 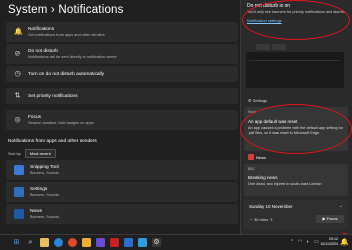 What do you see at coordinates (142, 242) in the screenshot?
I see `store-icon` at bounding box center [142, 242].